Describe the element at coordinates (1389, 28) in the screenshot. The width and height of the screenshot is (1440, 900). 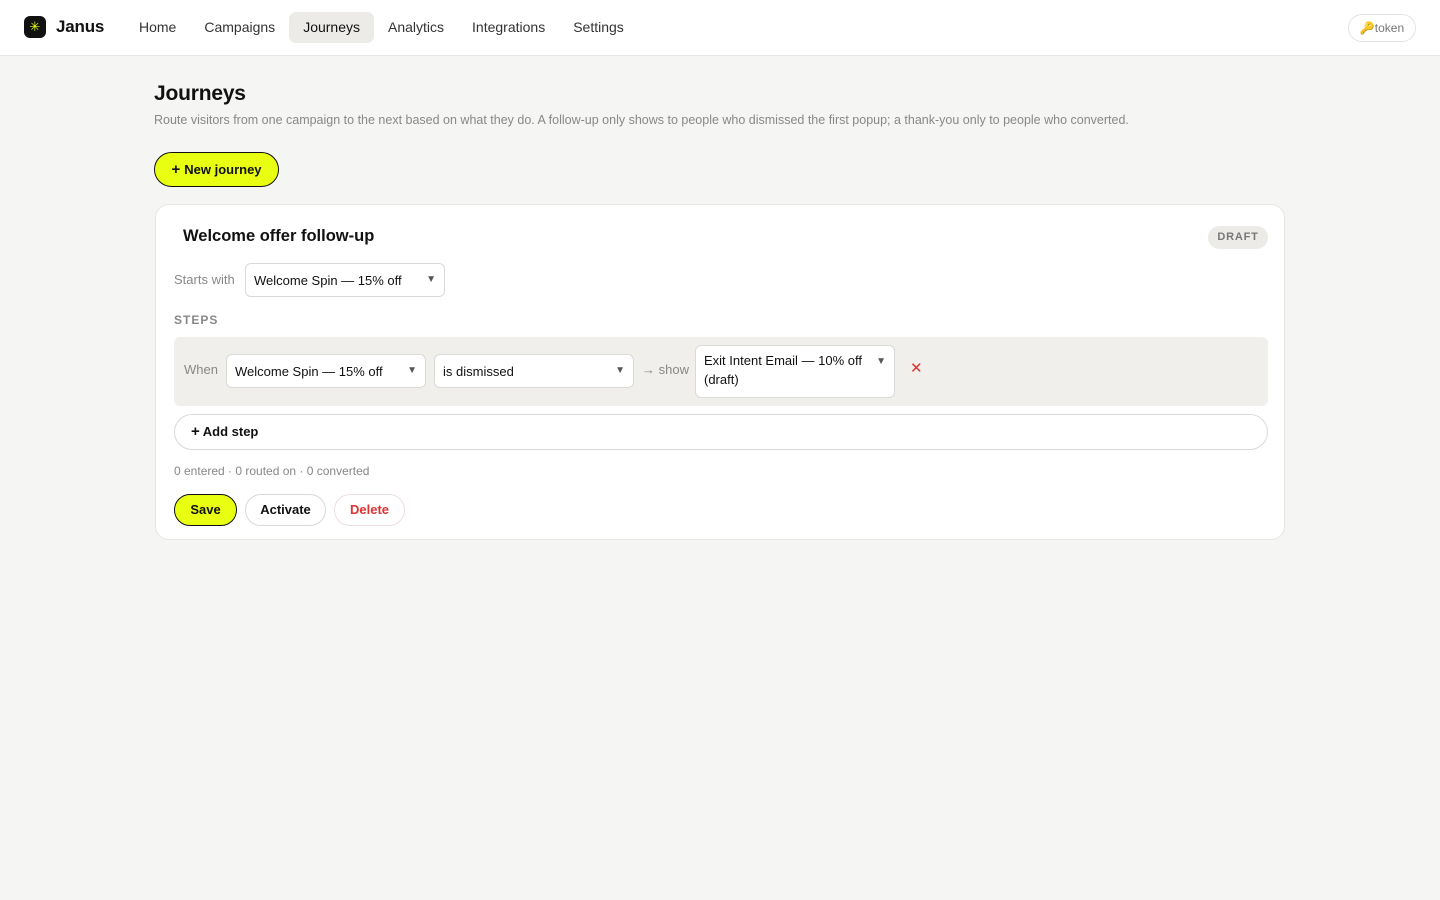
I see `token-label: token` at that location.